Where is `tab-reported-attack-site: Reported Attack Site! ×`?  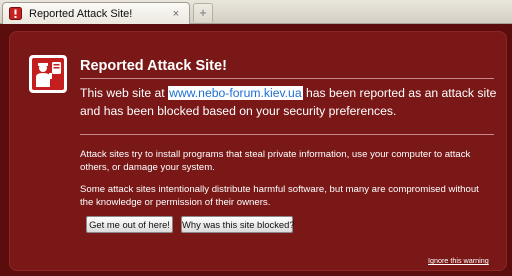
tab-reported-attack-site: Reported Attack Site! × is located at coordinates (96, 13).